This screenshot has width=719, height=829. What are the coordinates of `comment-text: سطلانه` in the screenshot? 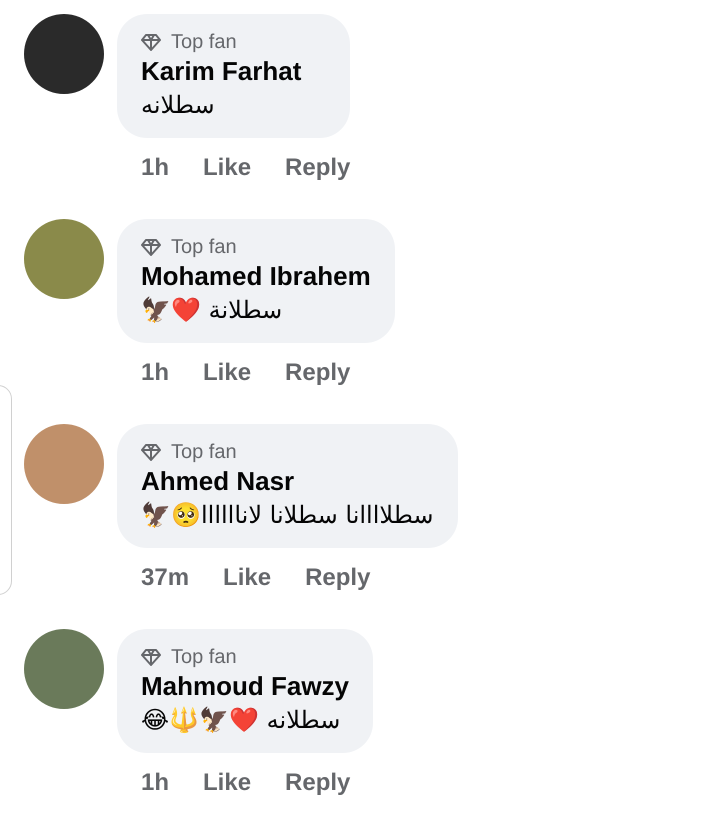 It's located at (178, 105).